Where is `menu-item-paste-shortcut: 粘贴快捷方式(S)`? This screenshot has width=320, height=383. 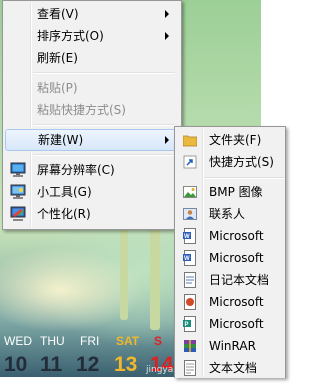
menu-item-paste-shortcut: 粘贴快捷方式(S) is located at coordinates (91, 110).